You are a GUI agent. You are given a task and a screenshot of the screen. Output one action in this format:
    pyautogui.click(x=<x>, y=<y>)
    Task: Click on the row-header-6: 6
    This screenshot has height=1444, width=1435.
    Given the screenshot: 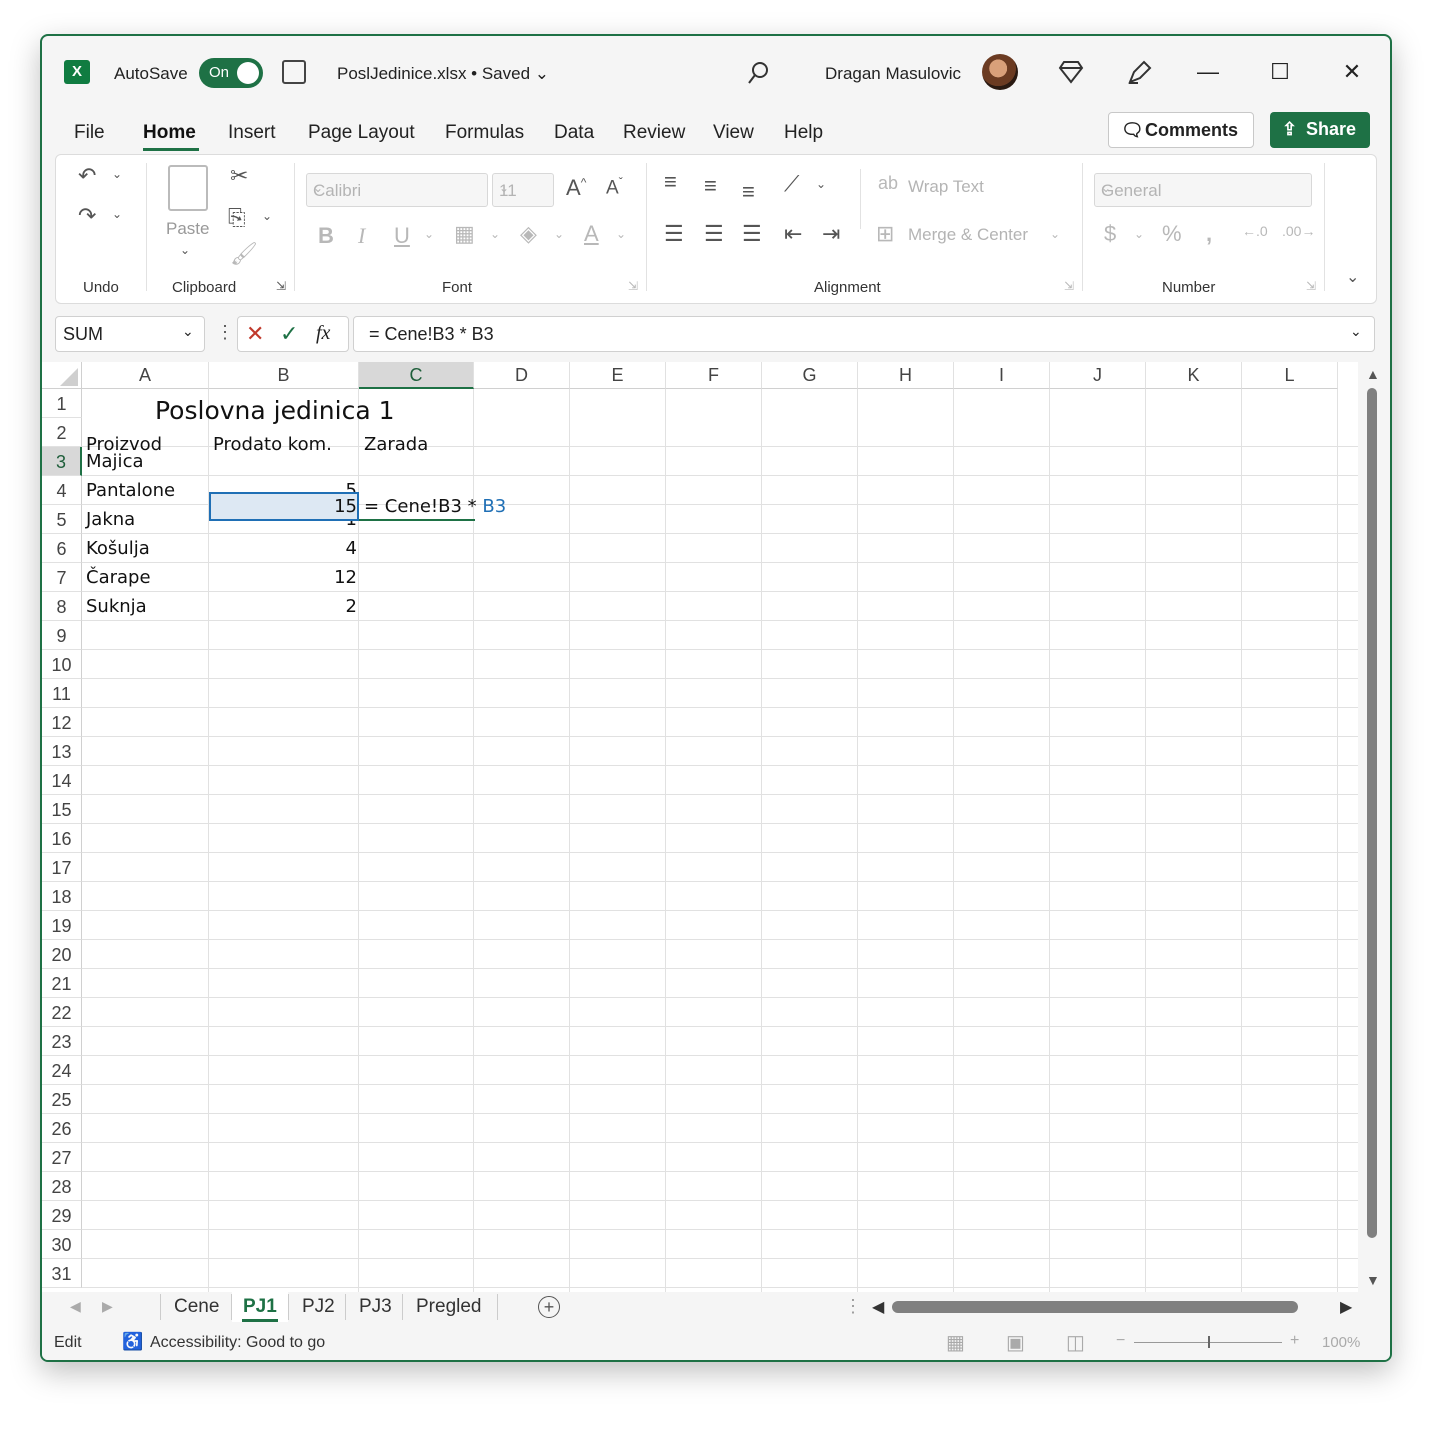 What is the action you would take?
    pyautogui.click(x=62, y=548)
    